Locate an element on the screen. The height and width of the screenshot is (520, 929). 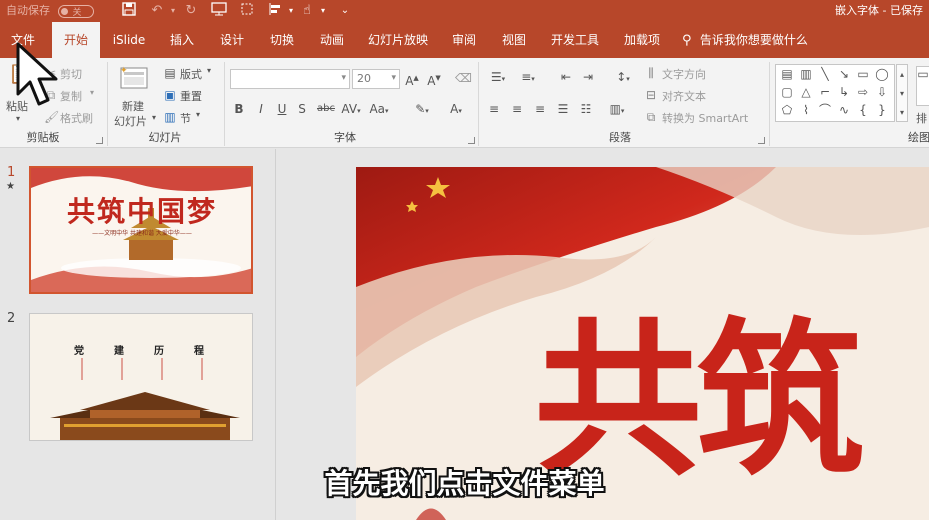
new-slide-label-1: 新建 is located at coordinates (133, 106).